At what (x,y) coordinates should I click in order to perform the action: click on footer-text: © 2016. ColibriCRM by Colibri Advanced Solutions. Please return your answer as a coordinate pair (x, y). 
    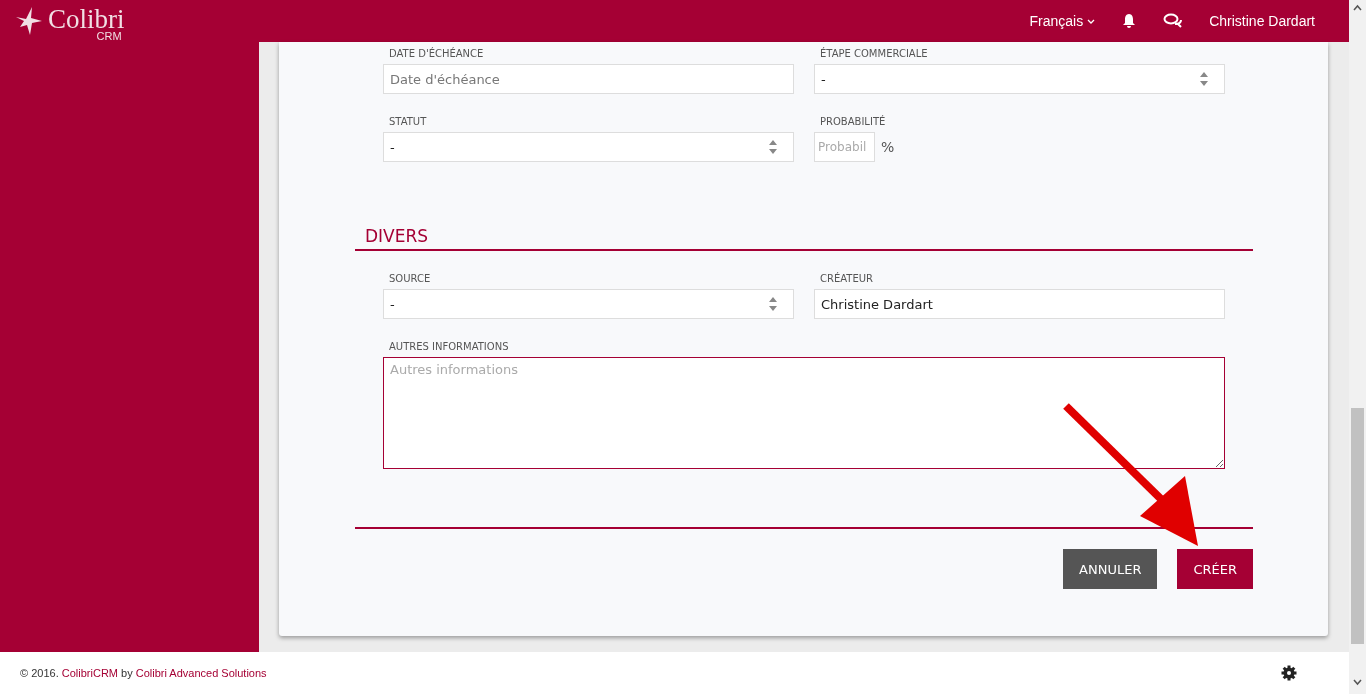
    Looking at the image, I should click on (143, 673).